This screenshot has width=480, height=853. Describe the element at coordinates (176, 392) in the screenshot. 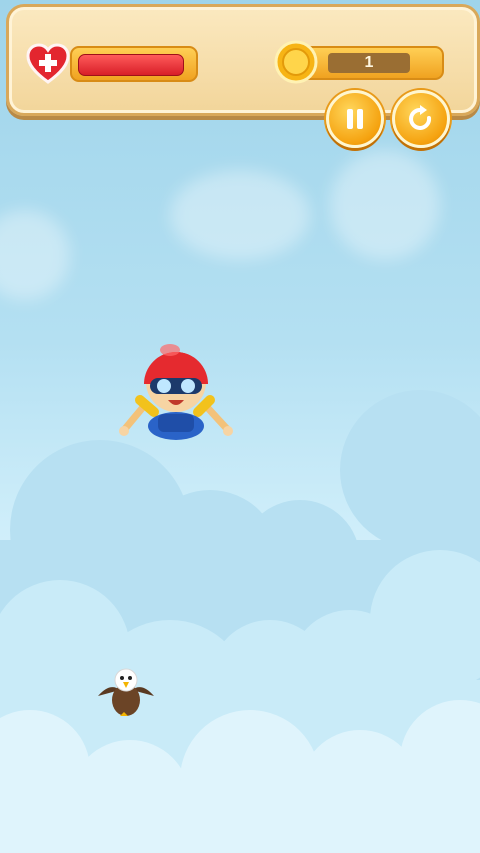

I see `skydiver-character` at that location.